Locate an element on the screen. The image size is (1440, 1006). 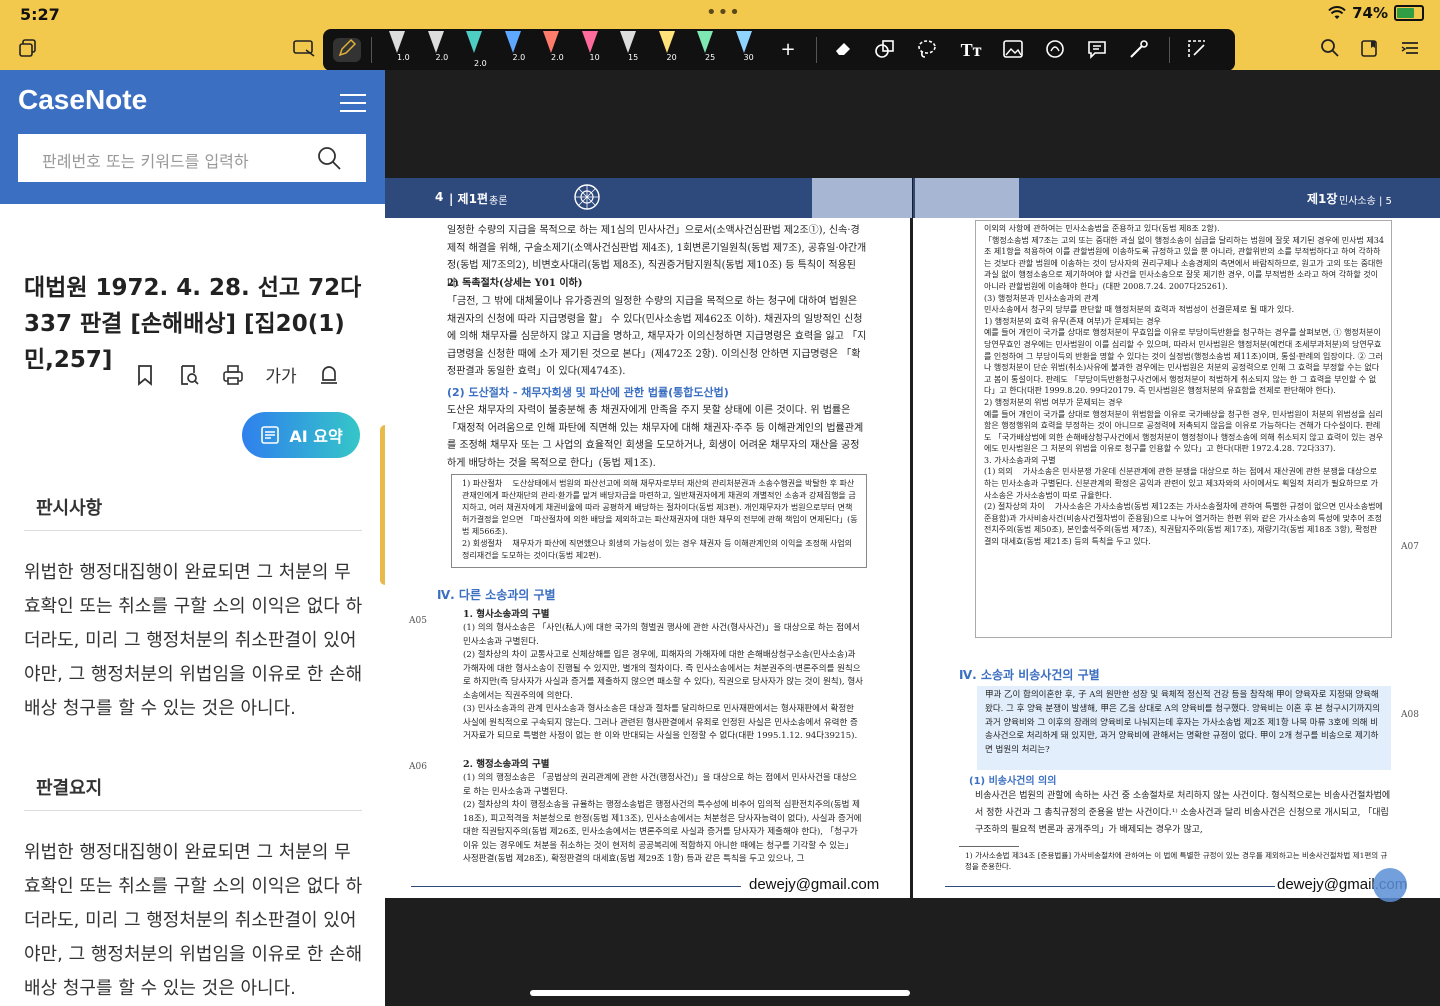
pen-size-label: 1.0 is located at coordinates (403, 57).